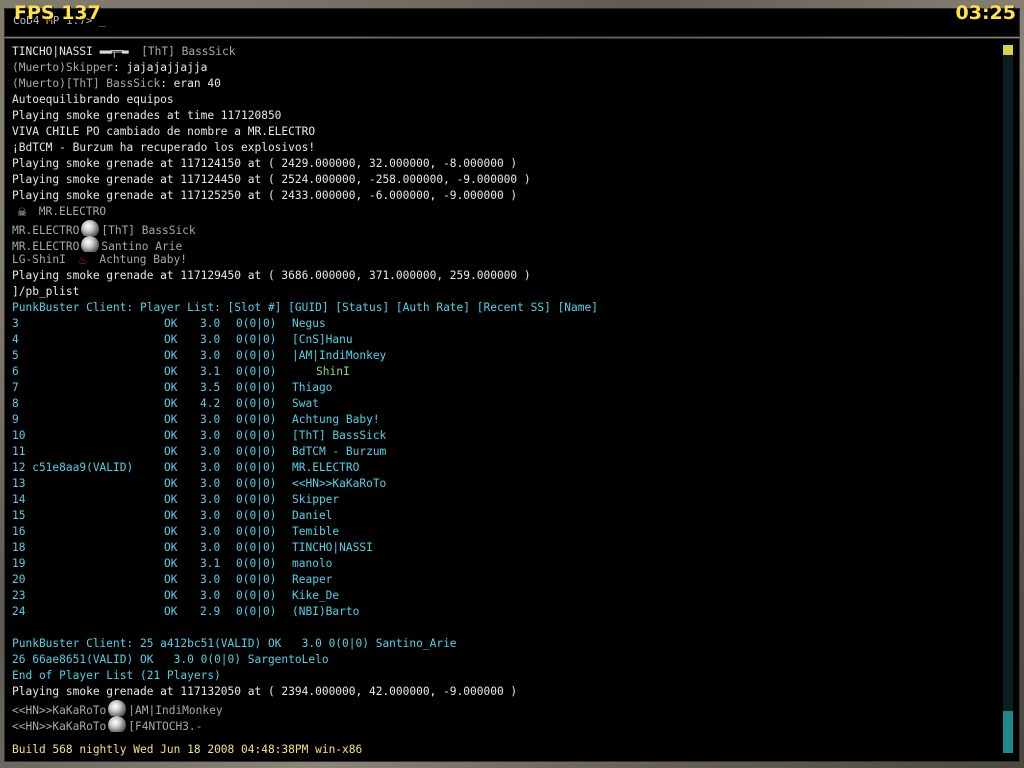 The height and width of the screenshot is (768, 1024). What do you see at coordinates (505, 356) in the screenshot?
I see `player-row: 5 OK 3.0 0(0|0) |AM|IndiMonkey` at bounding box center [505, 356].